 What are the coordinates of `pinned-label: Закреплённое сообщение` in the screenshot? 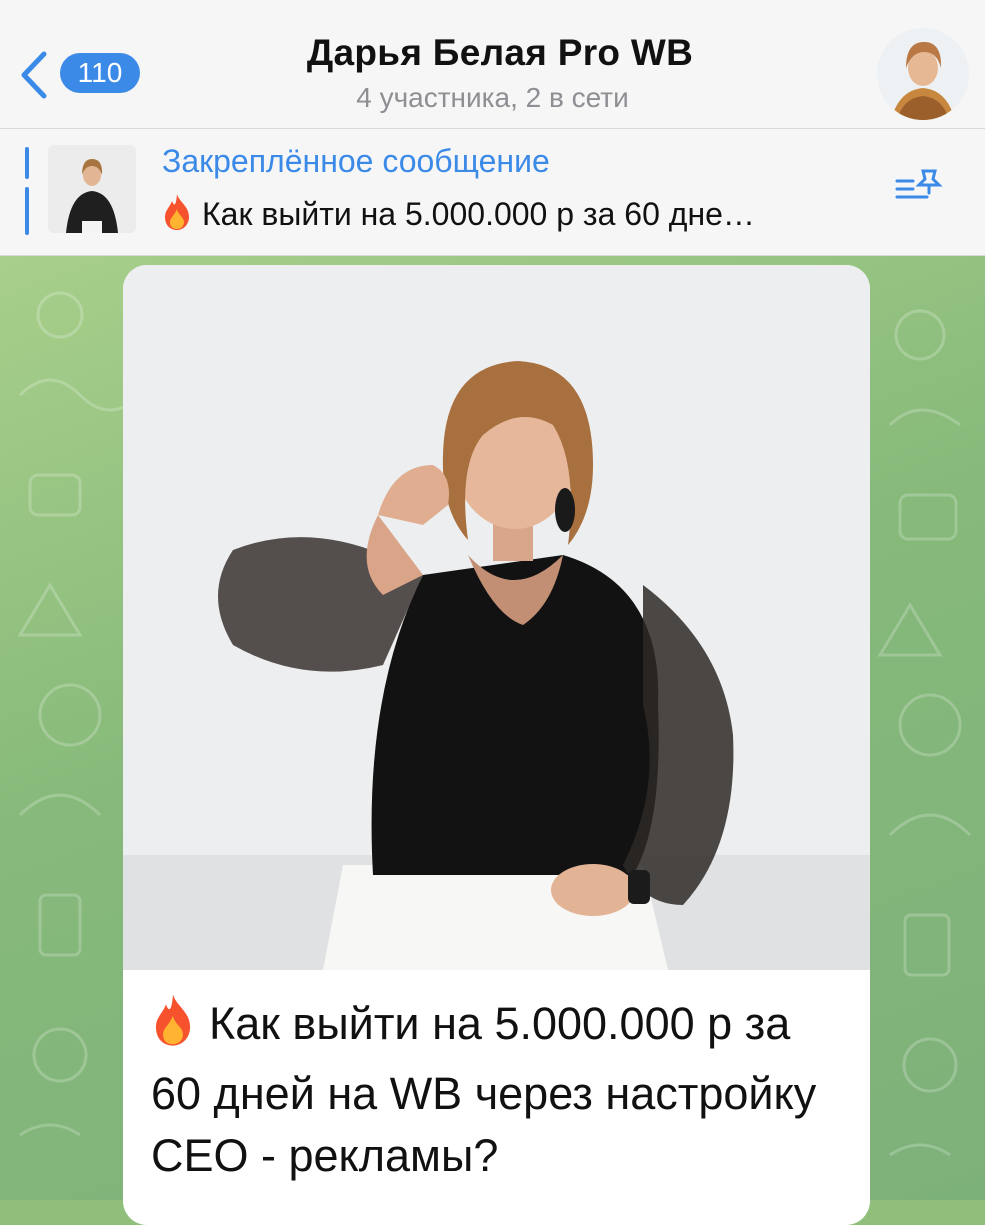 It's located at (356, 161).